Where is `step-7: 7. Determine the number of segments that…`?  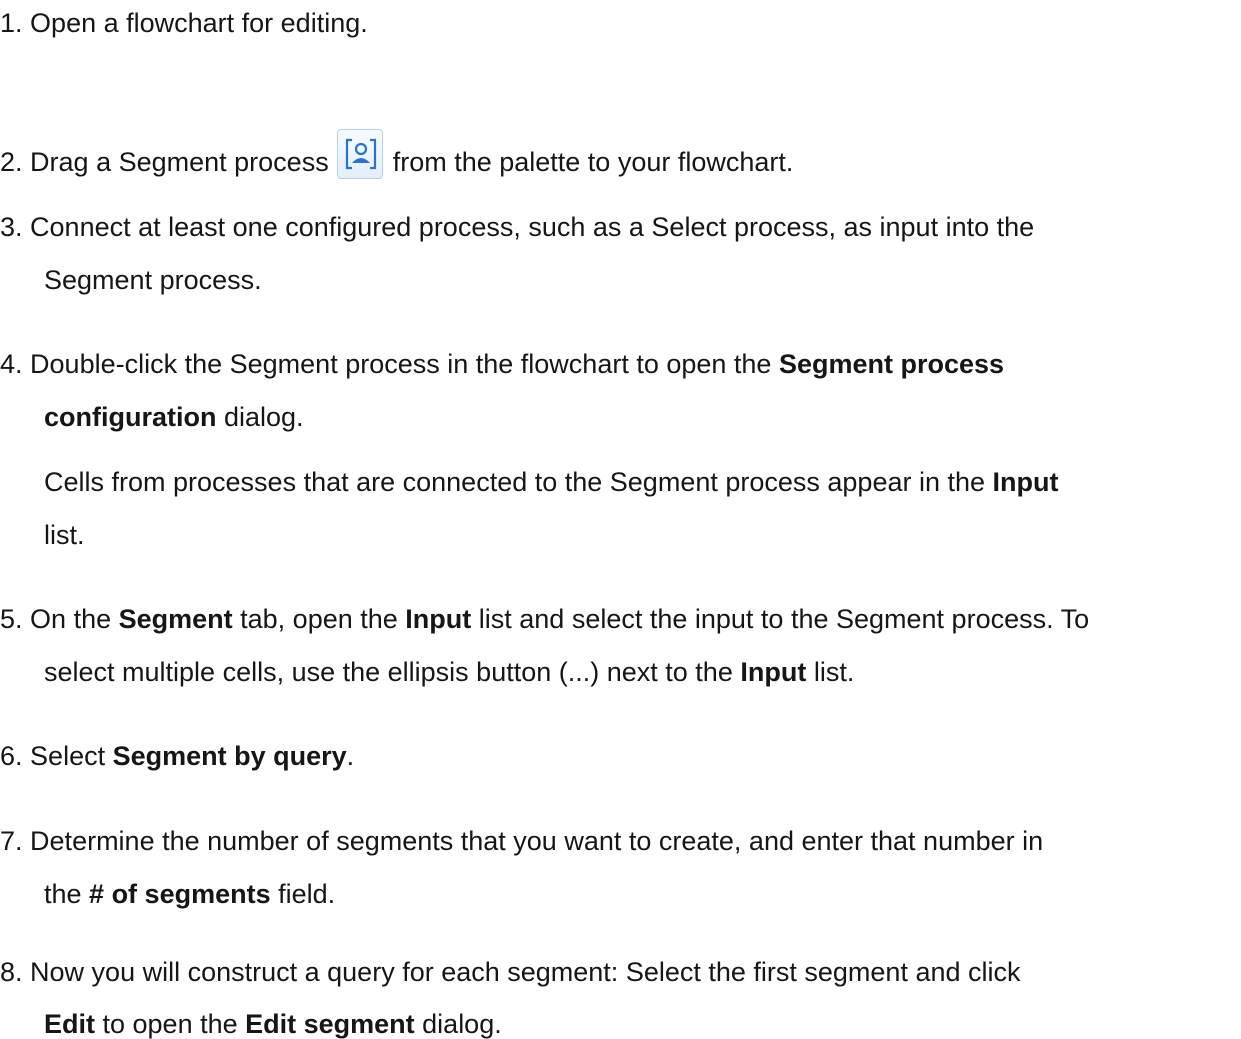
step-7: 7. Determine the number of segments that… is located at coordinates (521, 841).